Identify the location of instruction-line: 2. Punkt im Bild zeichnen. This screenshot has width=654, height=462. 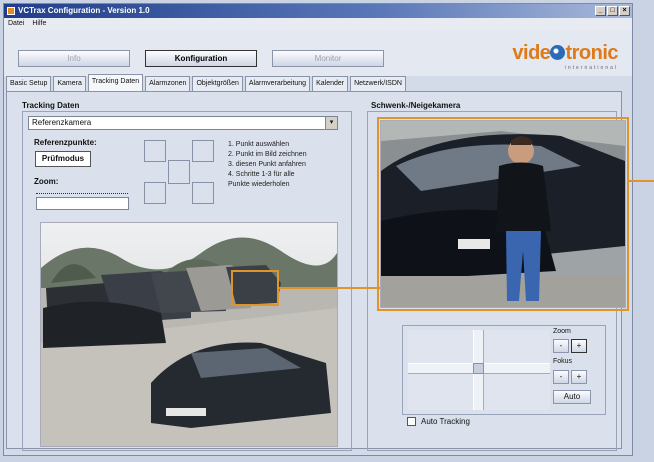
(267, 154).